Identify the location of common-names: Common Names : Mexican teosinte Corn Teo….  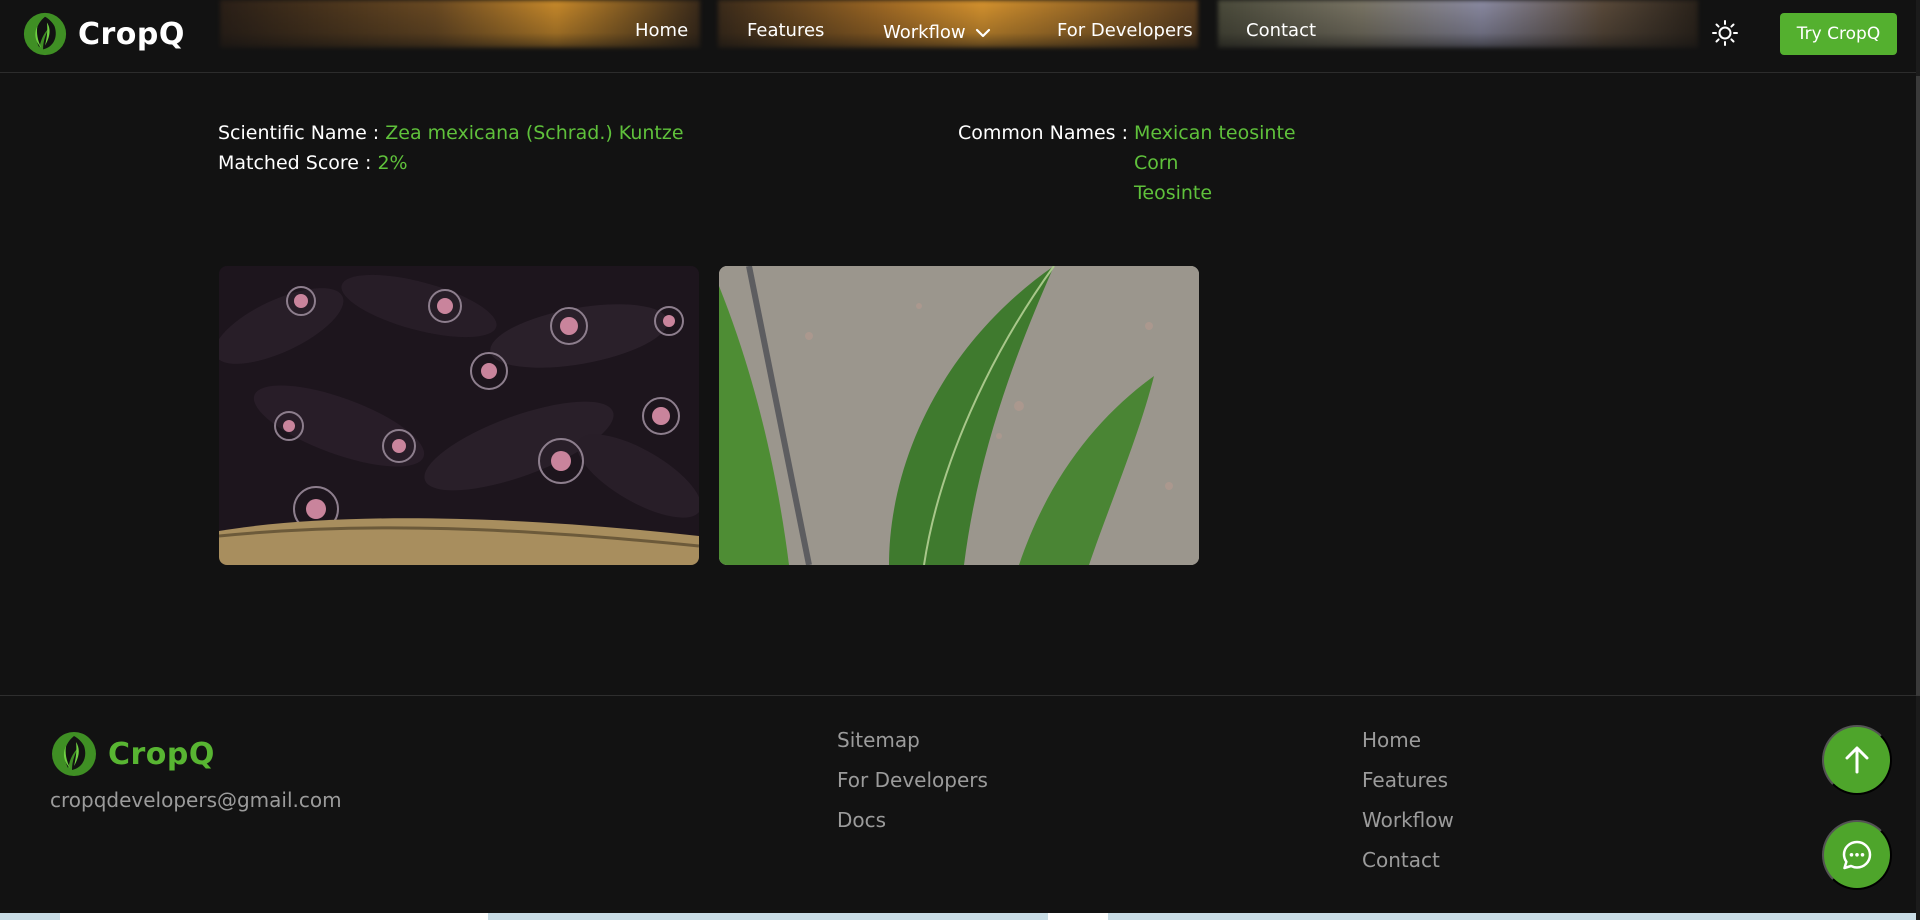
(1127, 163).